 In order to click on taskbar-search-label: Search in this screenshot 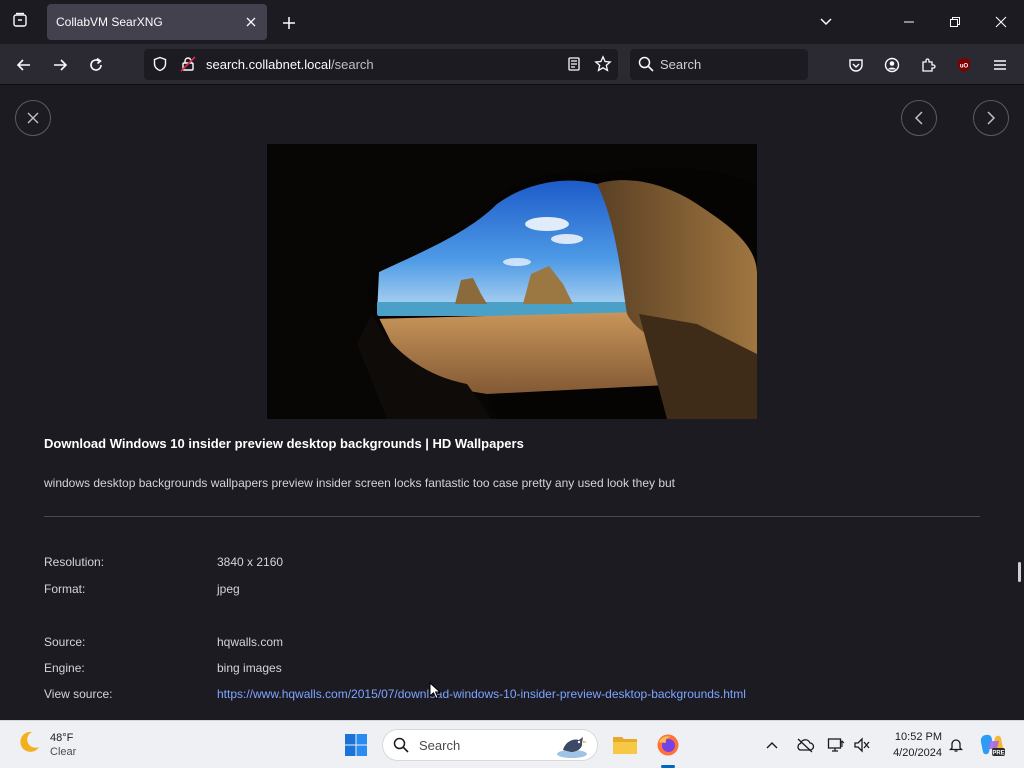, I will do `click(440, 745)`.